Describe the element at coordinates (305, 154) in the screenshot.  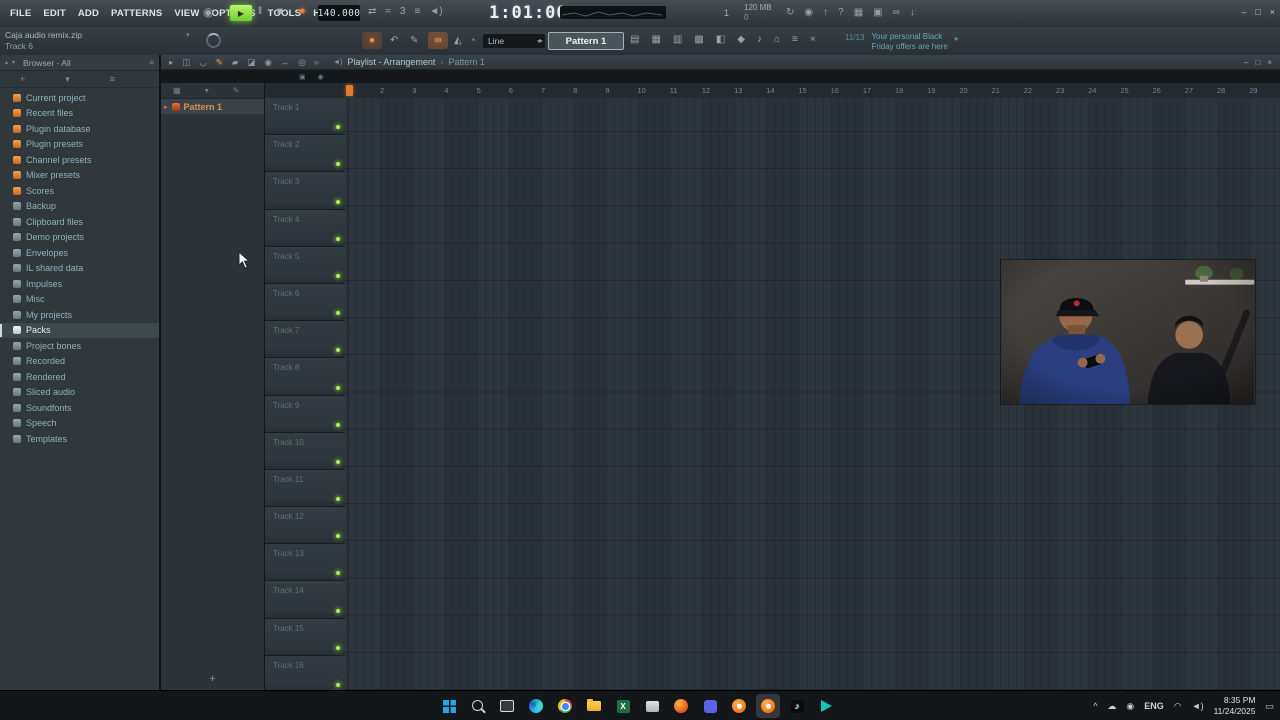
I see `track-header: Track 2` at that location.